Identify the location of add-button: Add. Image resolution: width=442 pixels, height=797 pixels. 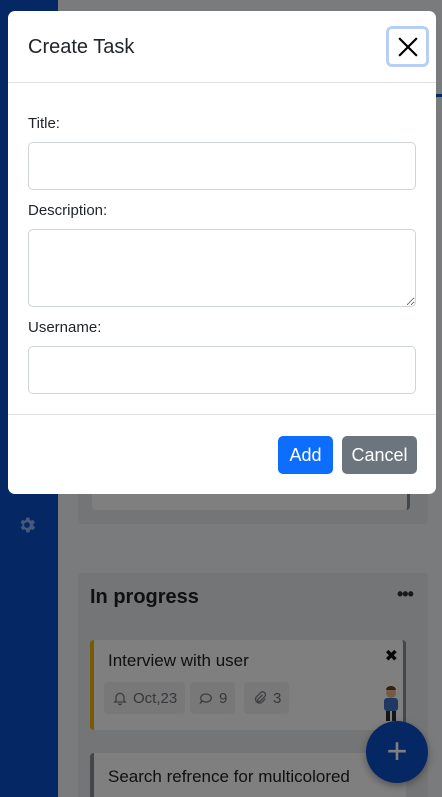
(305, 455).